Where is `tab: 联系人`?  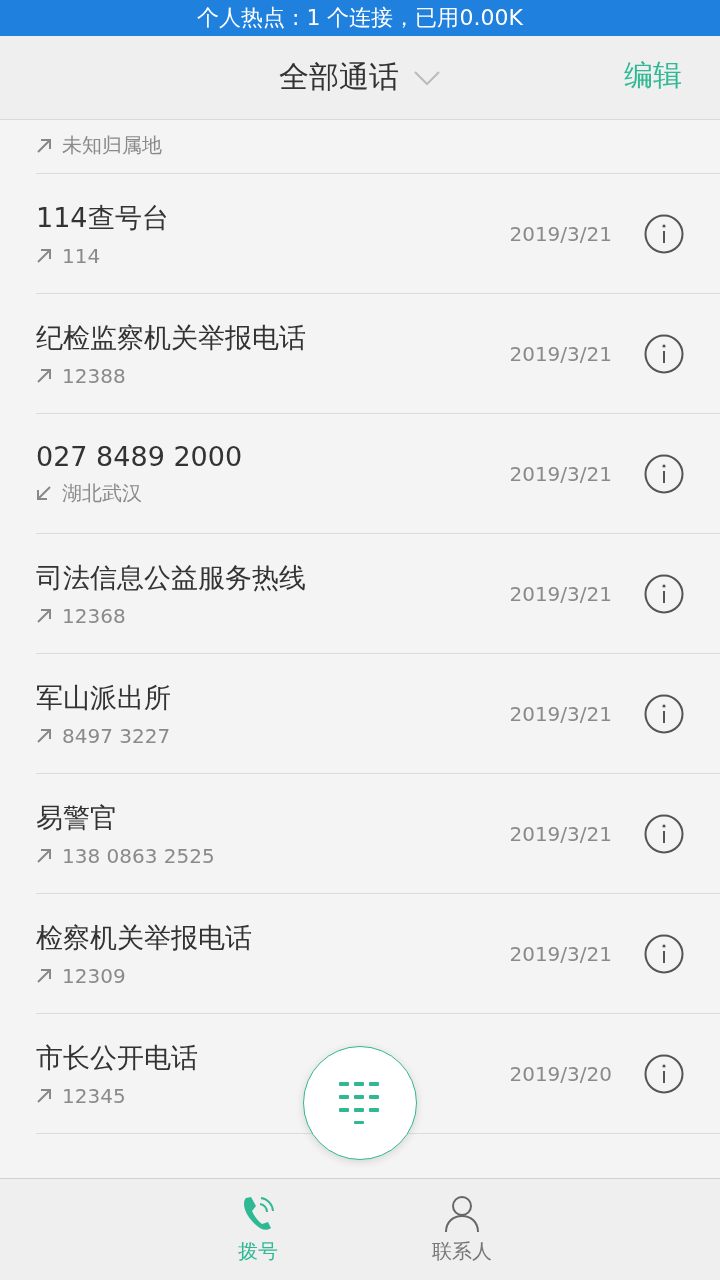
tab: 联系人 is located at coordinates (462, 1229).